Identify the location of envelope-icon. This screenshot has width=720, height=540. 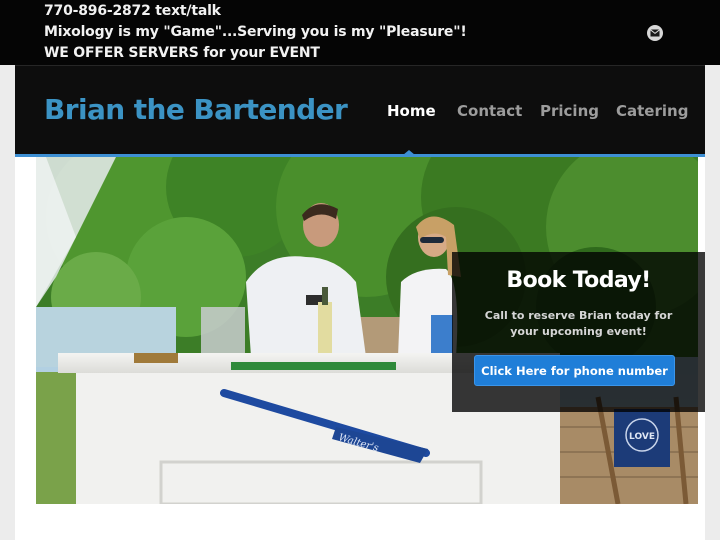
(655, 33).